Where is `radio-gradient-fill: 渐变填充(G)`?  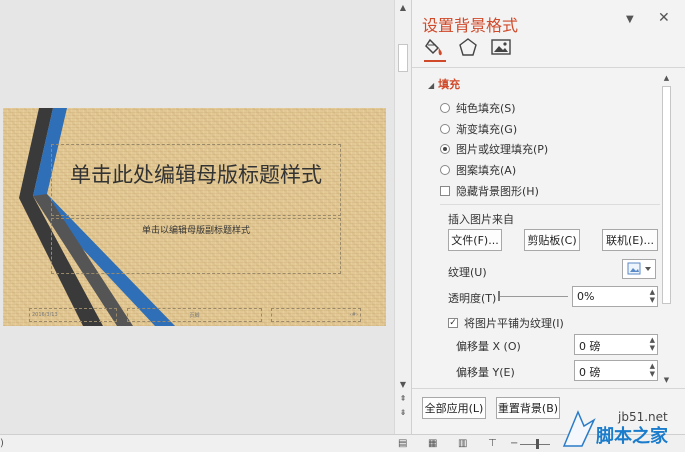
radio-gradient-fill: 渐变填充(G) is located at coordinates (478, 129).